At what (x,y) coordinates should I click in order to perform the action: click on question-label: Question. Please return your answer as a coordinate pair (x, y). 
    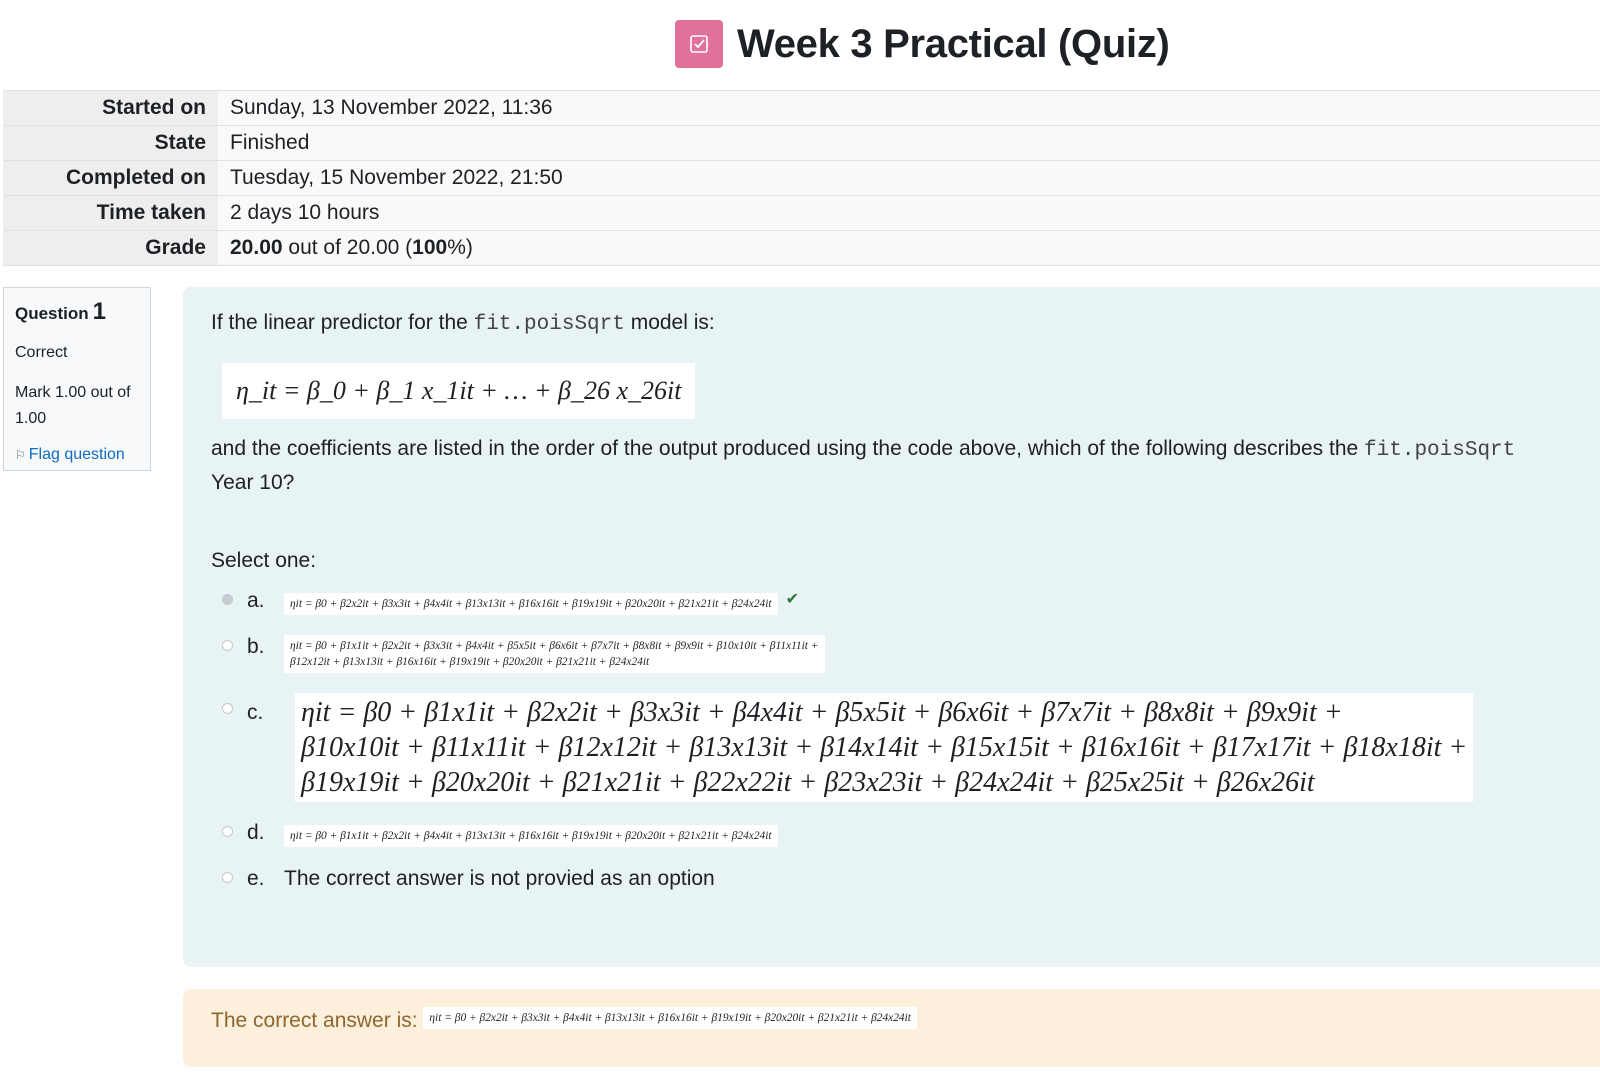
    Looking at the image, I should click on (52, 313).